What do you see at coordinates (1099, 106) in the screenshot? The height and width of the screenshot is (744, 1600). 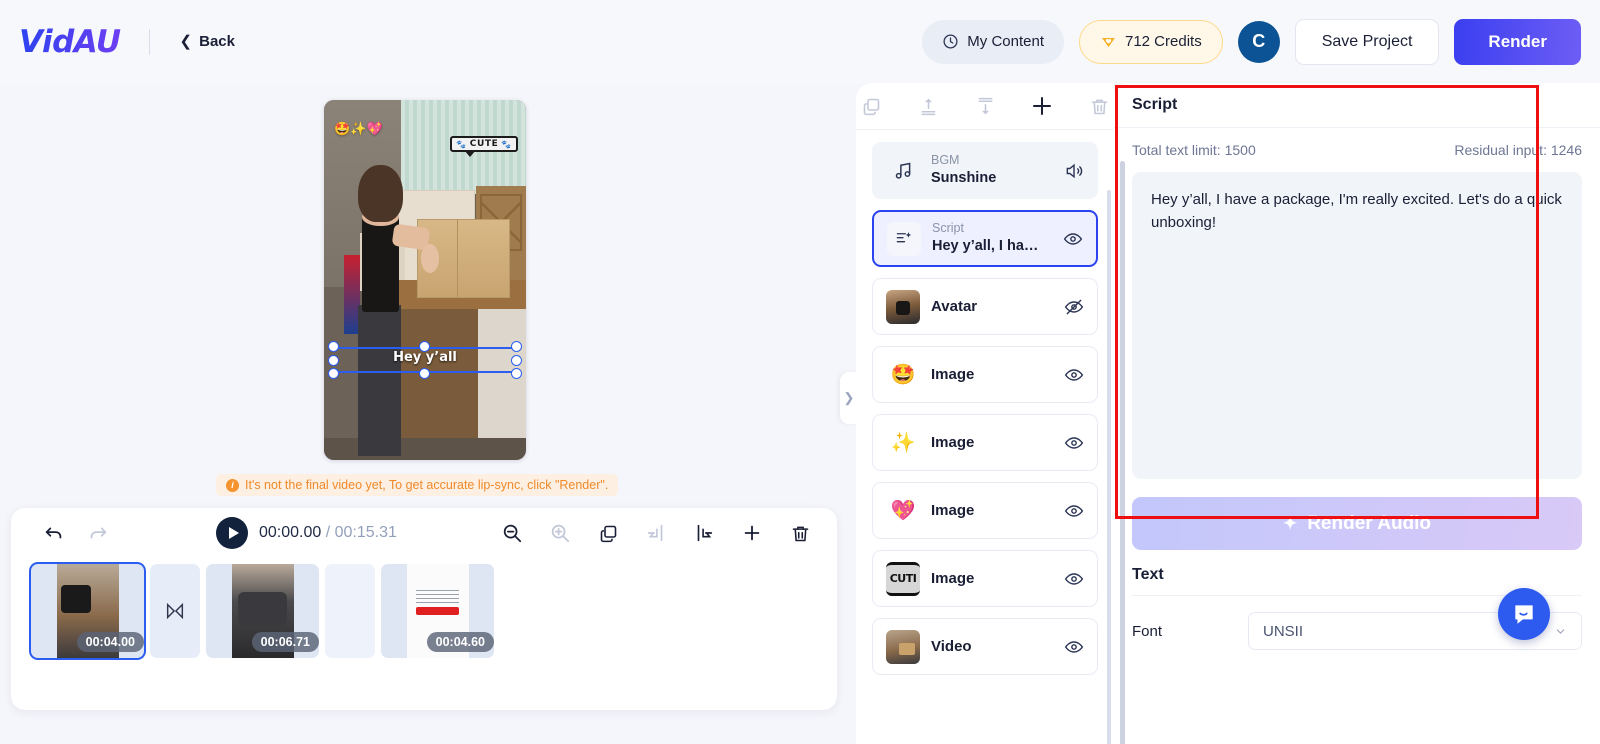 I see `delete-layer-icon` at bounding box center [1099, 106].